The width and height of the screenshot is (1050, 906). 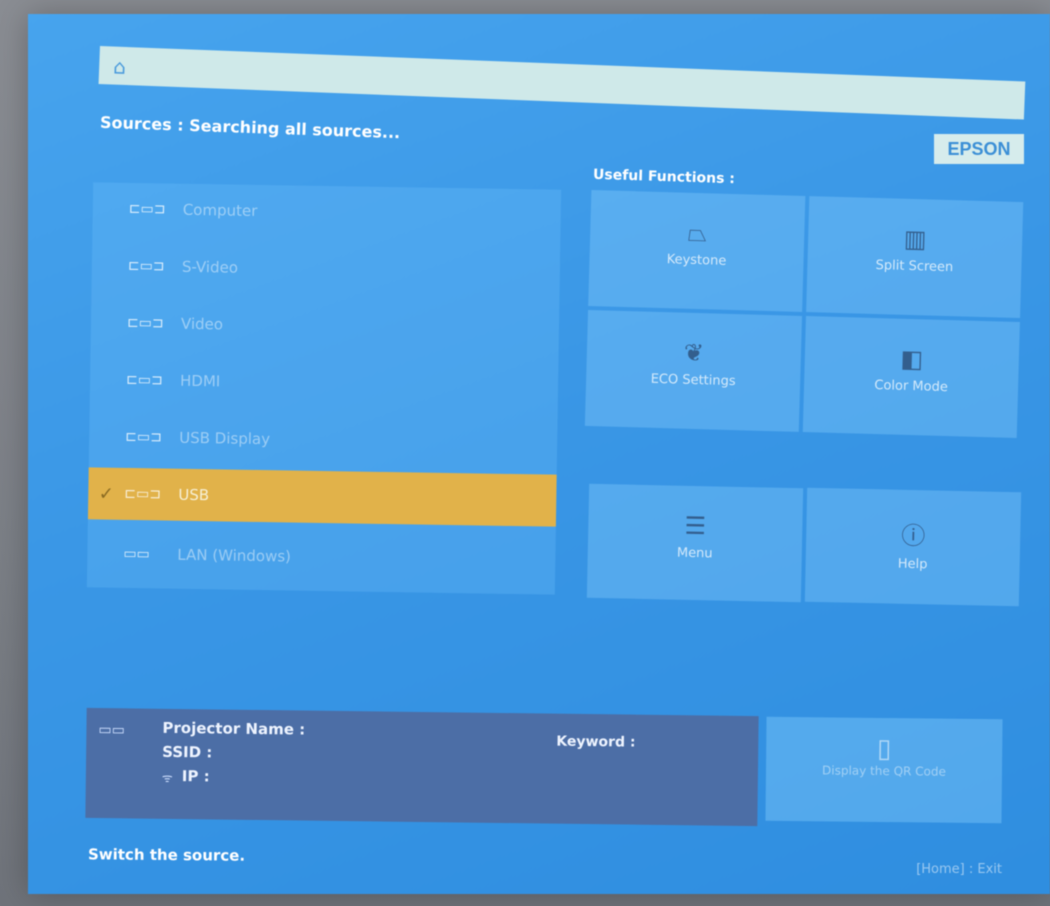 What do you see at coordinates (200, 381) in the screenshot?
I see `source-label: HDMI` at bounding box center [200, 381].